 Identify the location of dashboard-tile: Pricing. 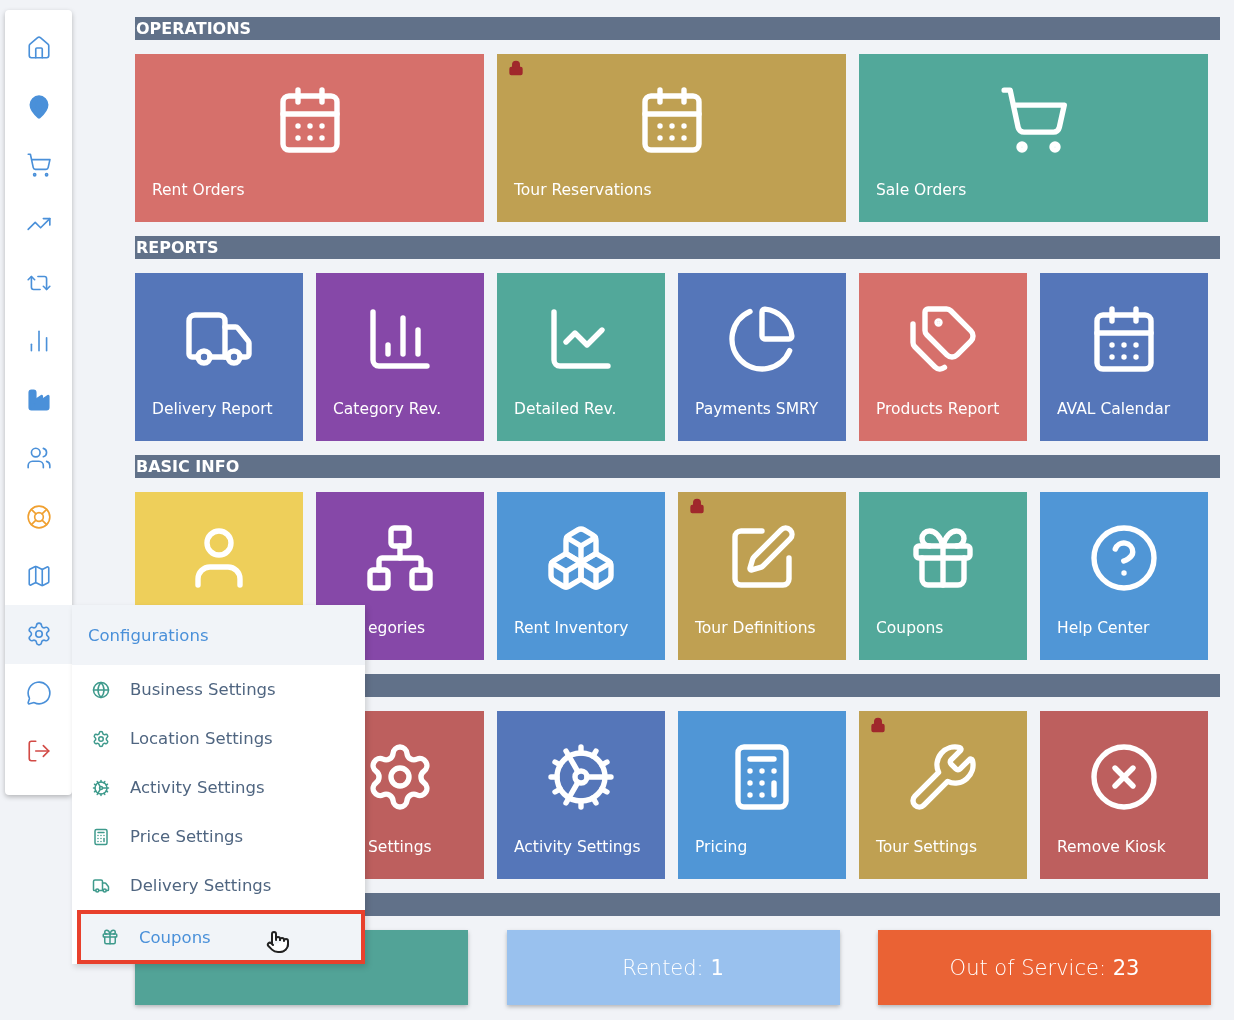
(762, 795).